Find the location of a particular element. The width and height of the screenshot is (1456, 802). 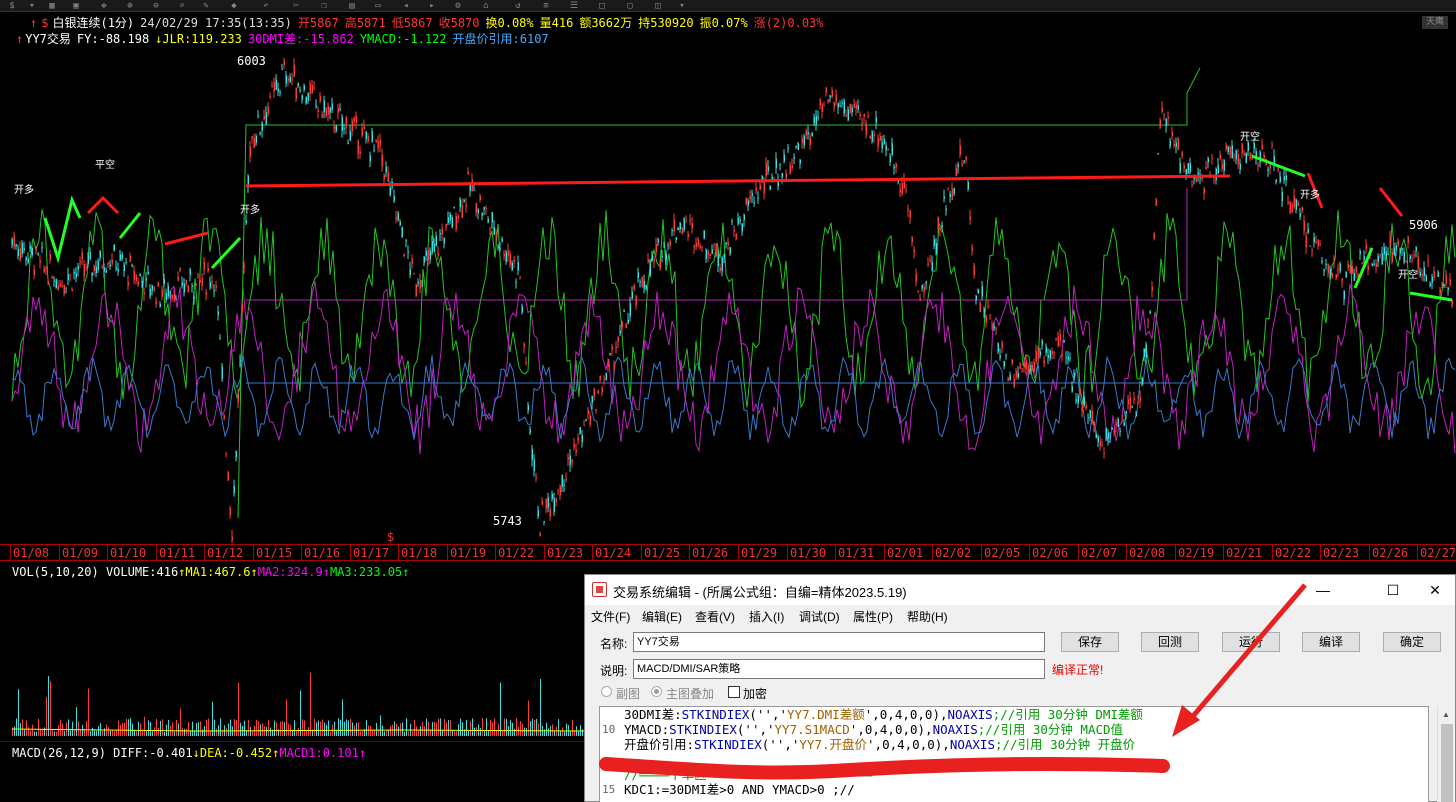

maximize-button: ☐ is located at coordinates (1393, 590).